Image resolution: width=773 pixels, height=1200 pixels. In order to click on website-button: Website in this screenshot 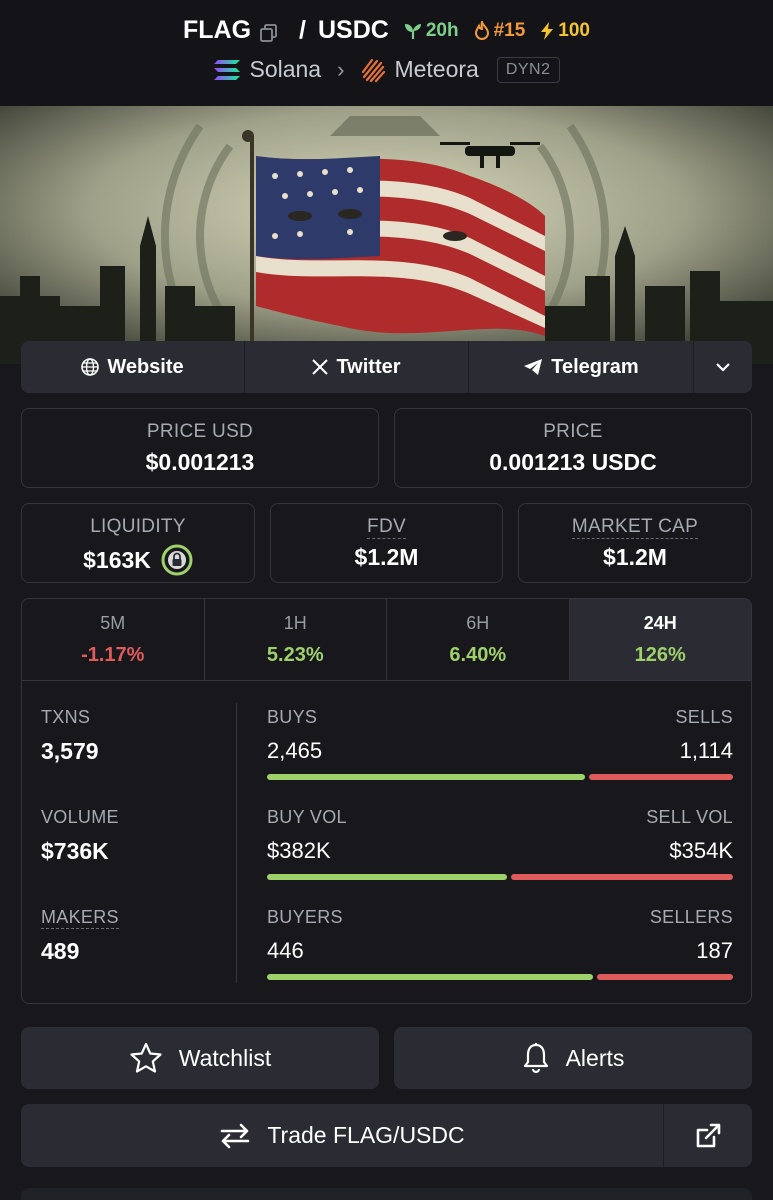, I will do `click(133, 367)`.